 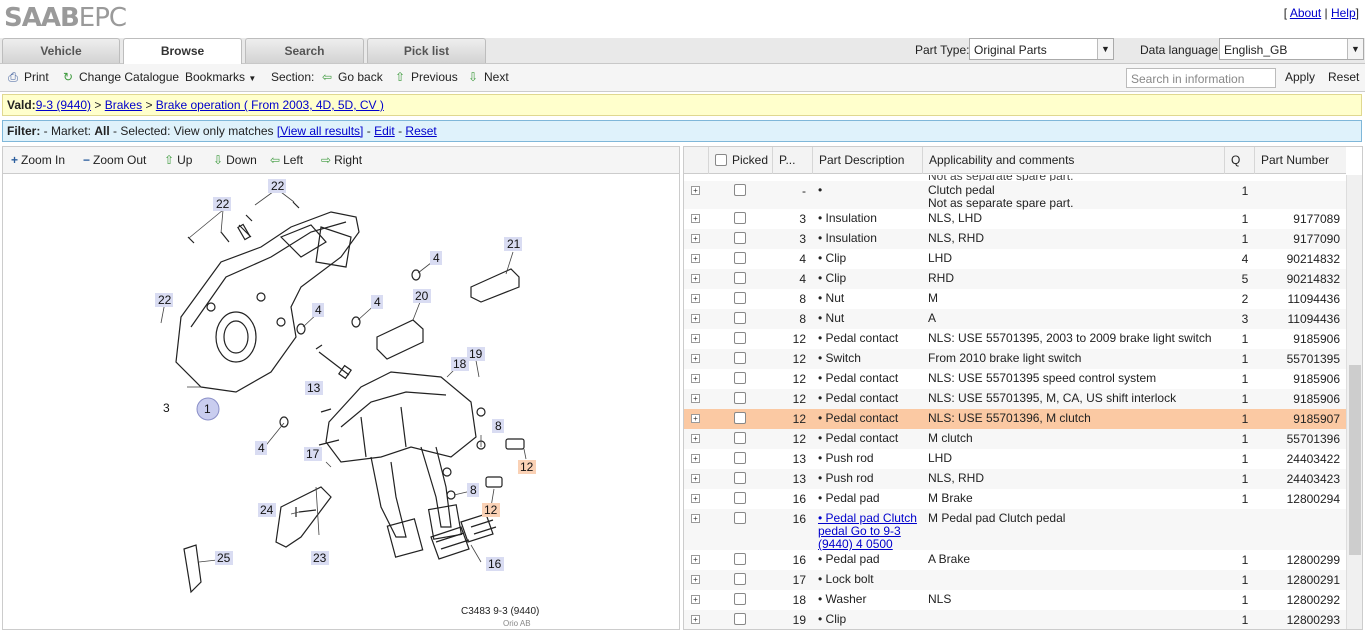 What do you see at coordinates (120, 77) in the screenshot?
I see `change-catalogue-button: ↻ Change Catalogue` at bounding box center [120, 77].